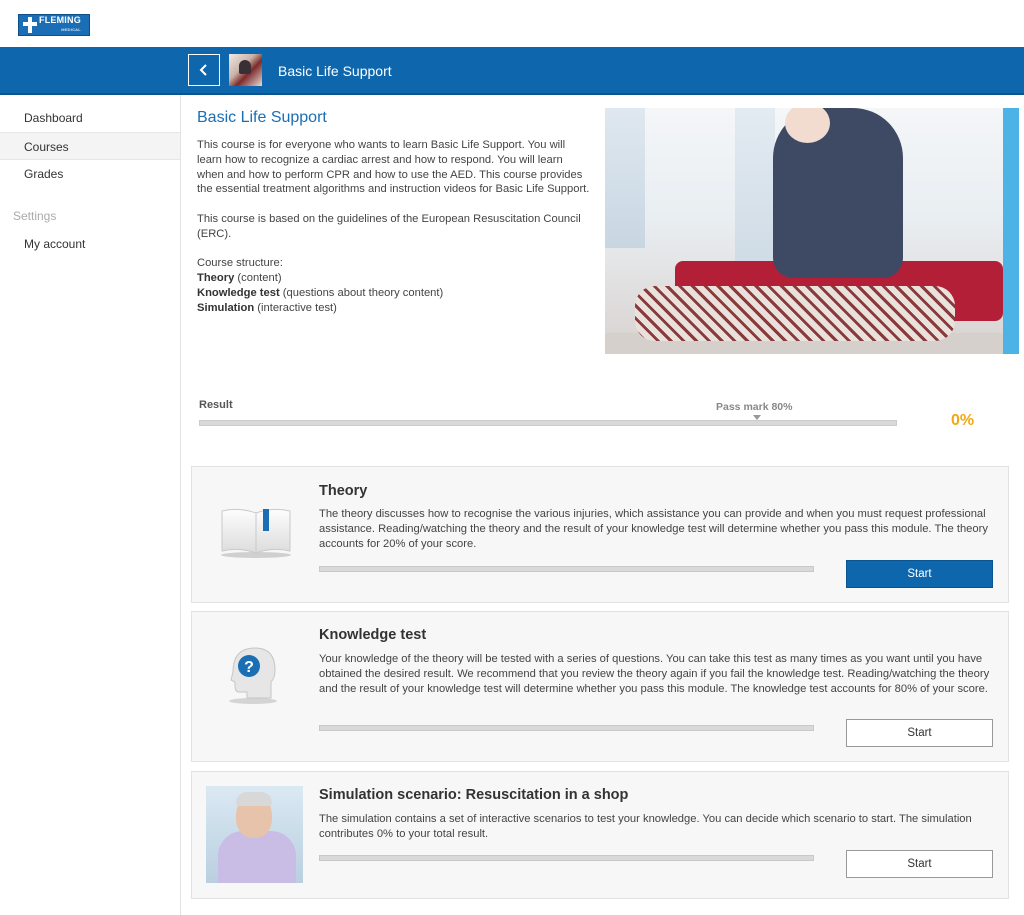 This screenshot has height=915, width=1024. I want to click on pass-mark-label: Pass mark 80%, so click(754, 407).